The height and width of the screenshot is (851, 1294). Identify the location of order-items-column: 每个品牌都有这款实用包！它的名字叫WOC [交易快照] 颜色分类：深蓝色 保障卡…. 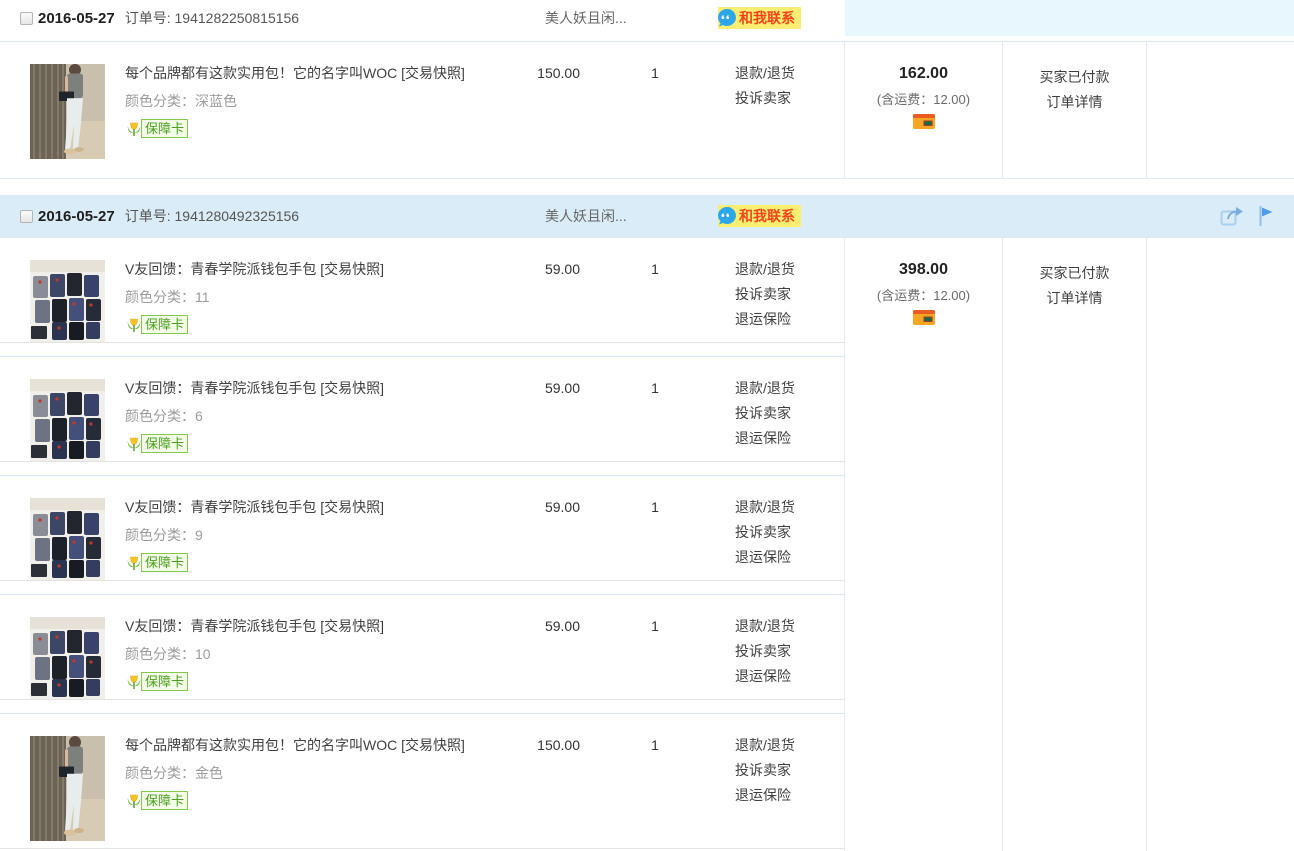
(422, 110).